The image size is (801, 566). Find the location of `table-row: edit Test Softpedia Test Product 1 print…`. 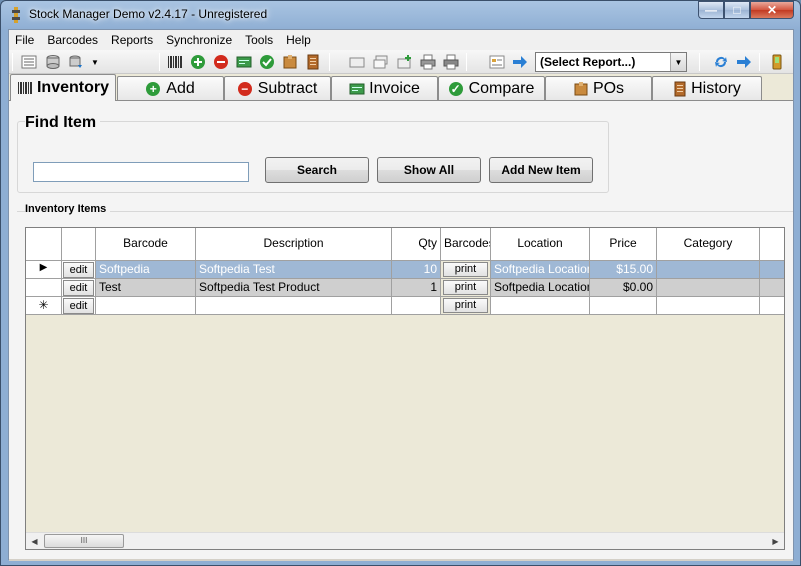

table-row: edit Test Softpedia Test Product 1 print… is located at coordinates (405, 288).